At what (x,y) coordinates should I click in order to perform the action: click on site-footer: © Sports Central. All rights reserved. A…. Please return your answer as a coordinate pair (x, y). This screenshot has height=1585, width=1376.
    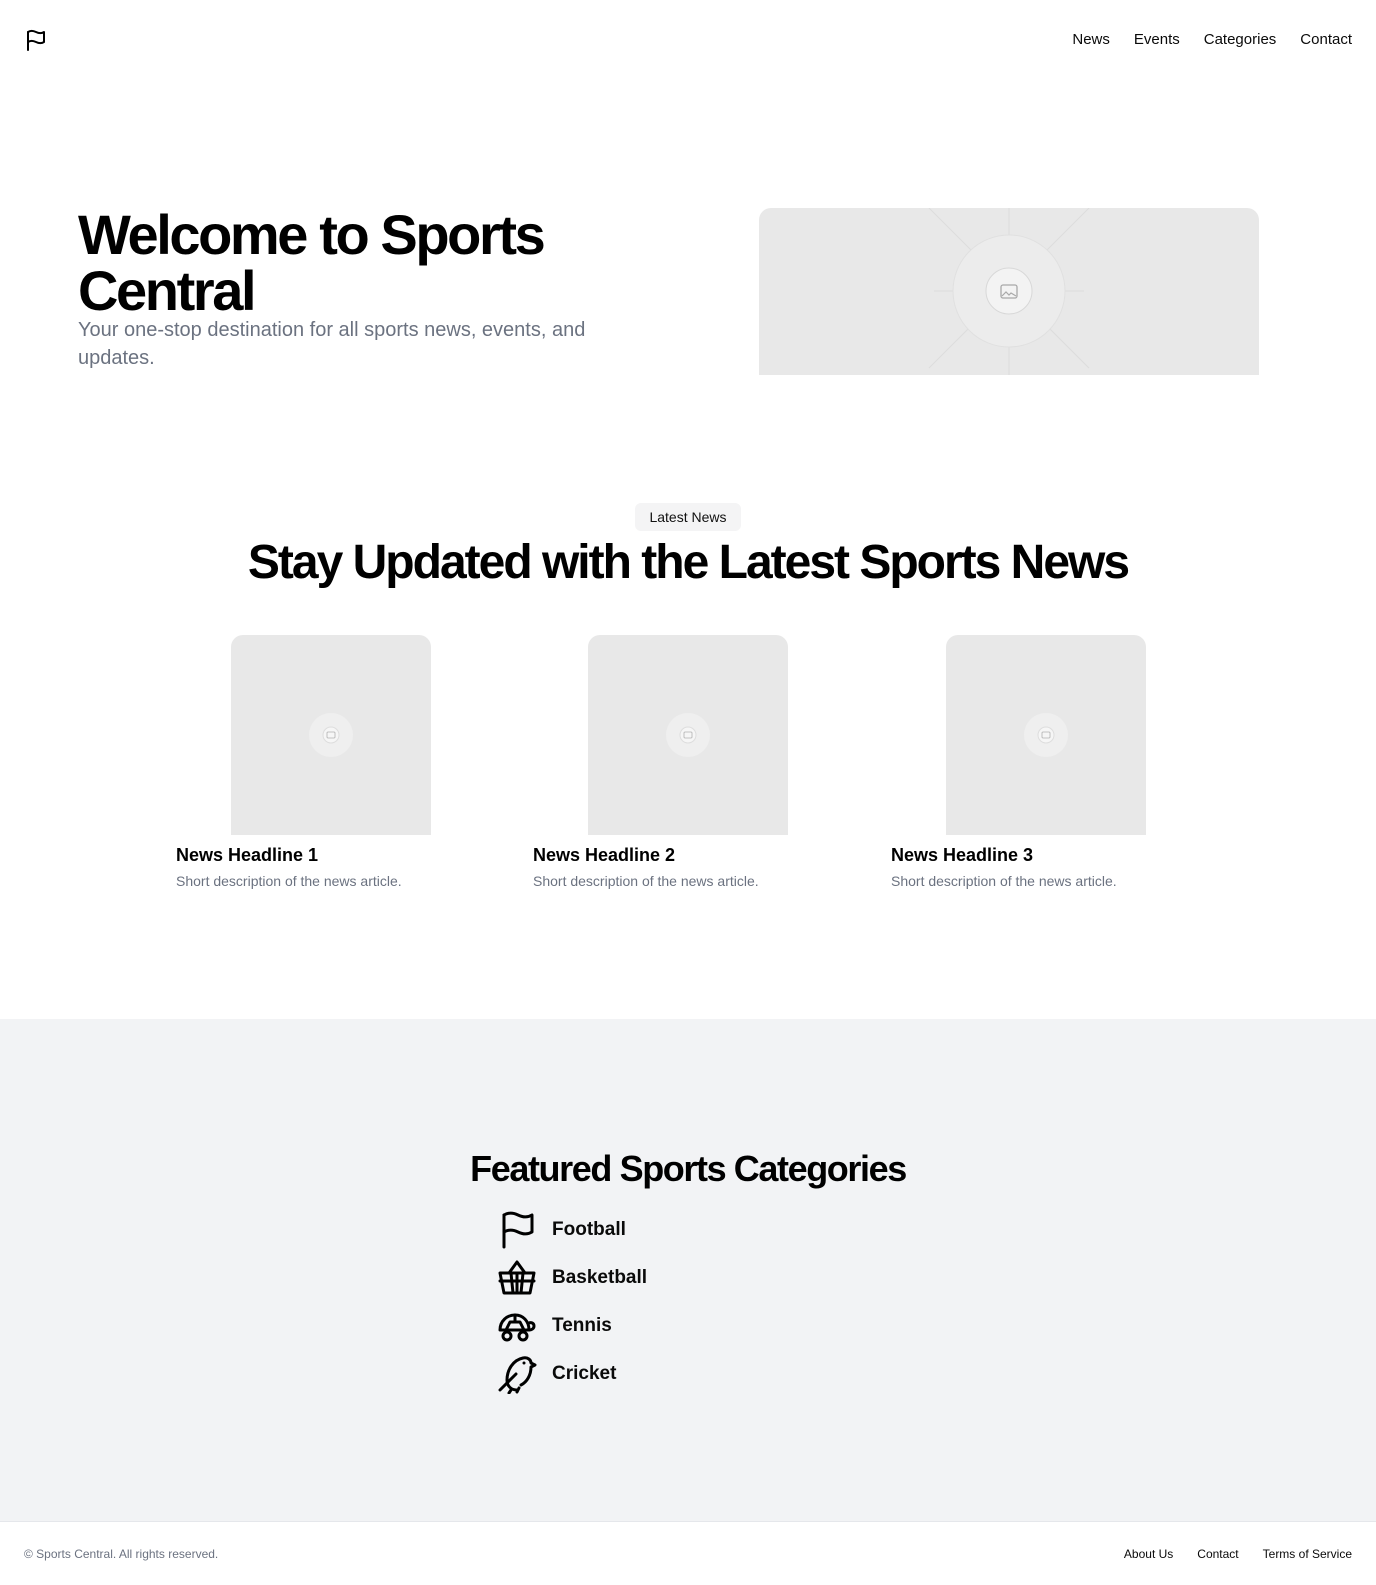
    Looking at the image, I should click on (688, 1553).